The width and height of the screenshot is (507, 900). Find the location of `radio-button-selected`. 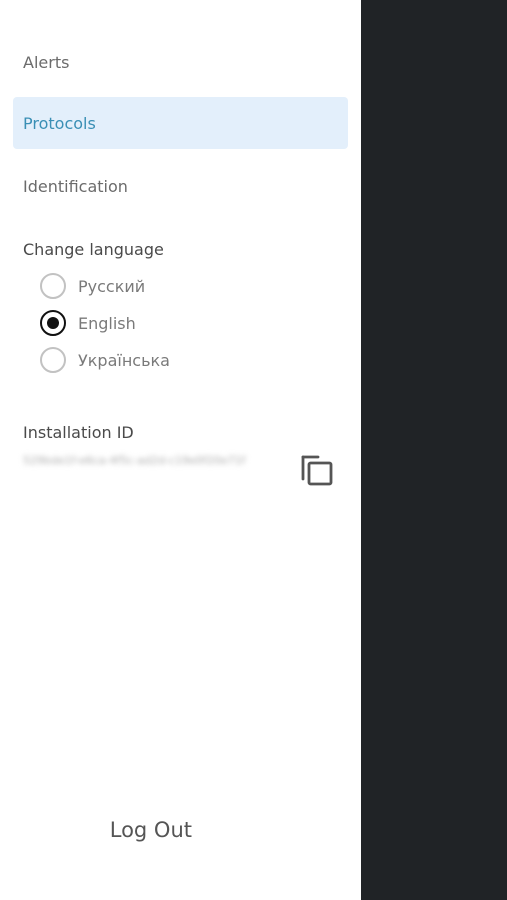

radio-button-selected is located at coordinates (53, 323).